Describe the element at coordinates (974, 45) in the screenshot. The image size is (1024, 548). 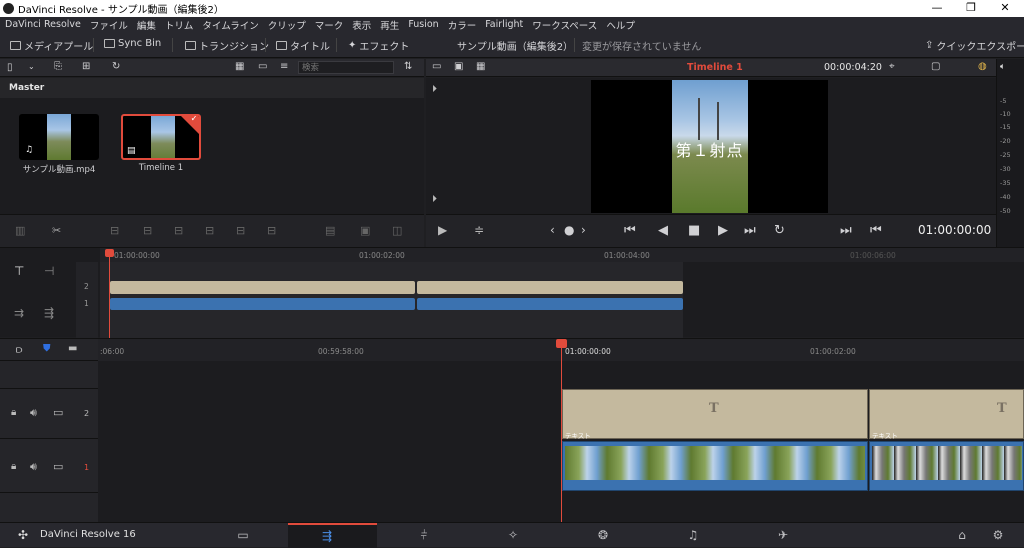
I see `quick-export-button: ⇪ クイックエクスポート` at that location.